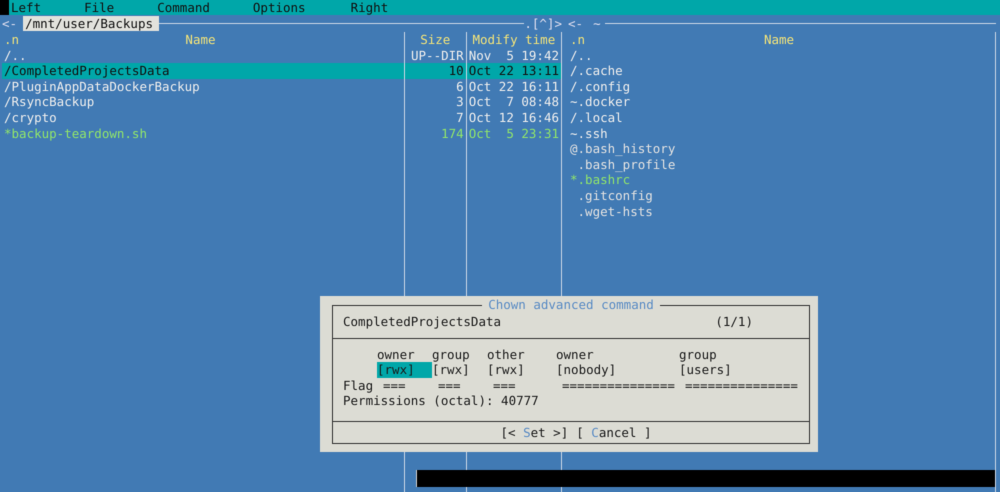 The height and width of the screenshot is (492, 1000). I want to click on panel-corner-controls: .[^]>, so click(543, 24).